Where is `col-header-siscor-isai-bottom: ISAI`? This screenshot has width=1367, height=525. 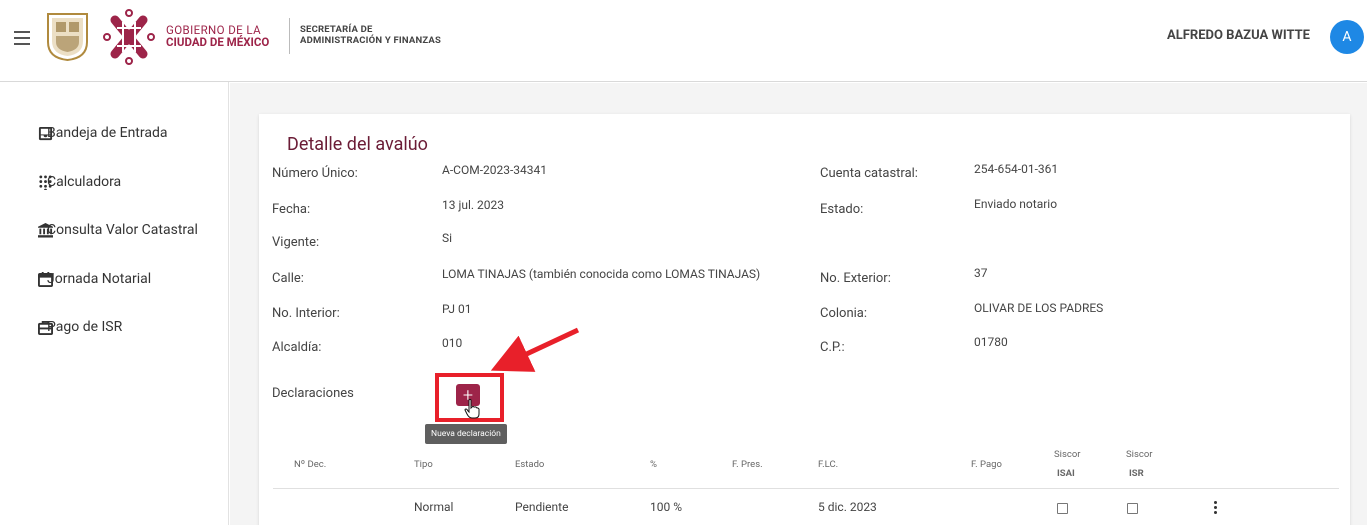
col-header-siscor-isai-bottom: ISAI is located at coordinates (1066, 473).